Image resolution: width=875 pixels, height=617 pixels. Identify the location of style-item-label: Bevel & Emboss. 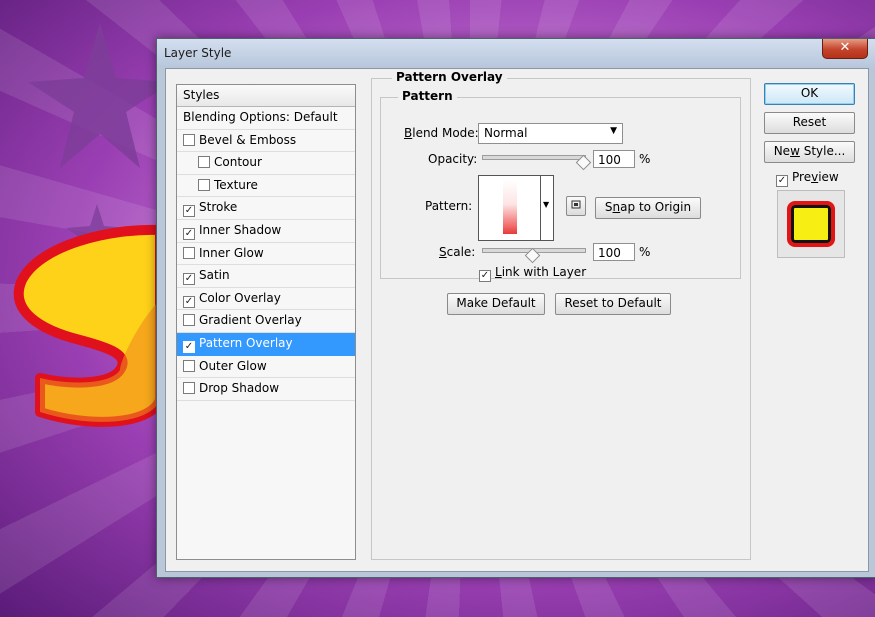
(248, 139).